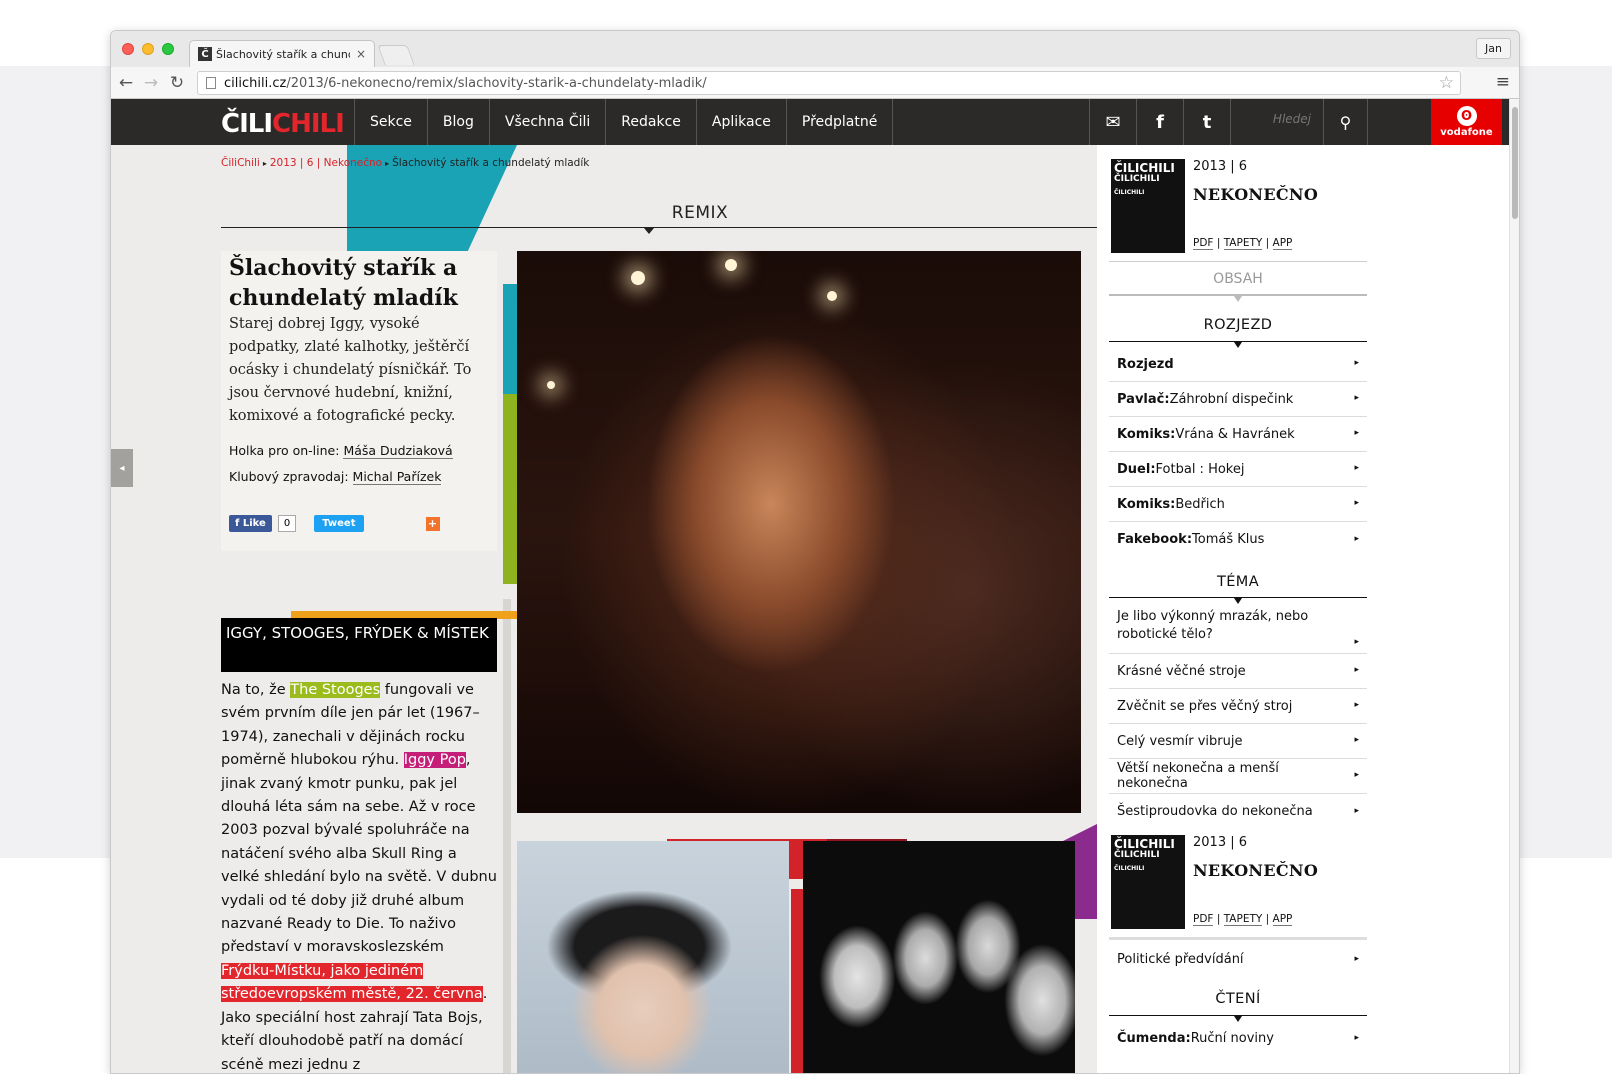 This screenshot has height=1074, width=1612. What do you see at coordinates (283, 124) in the screenshot?
I see `site-logo: ČILICHILI` at bounding box center [283, 124].